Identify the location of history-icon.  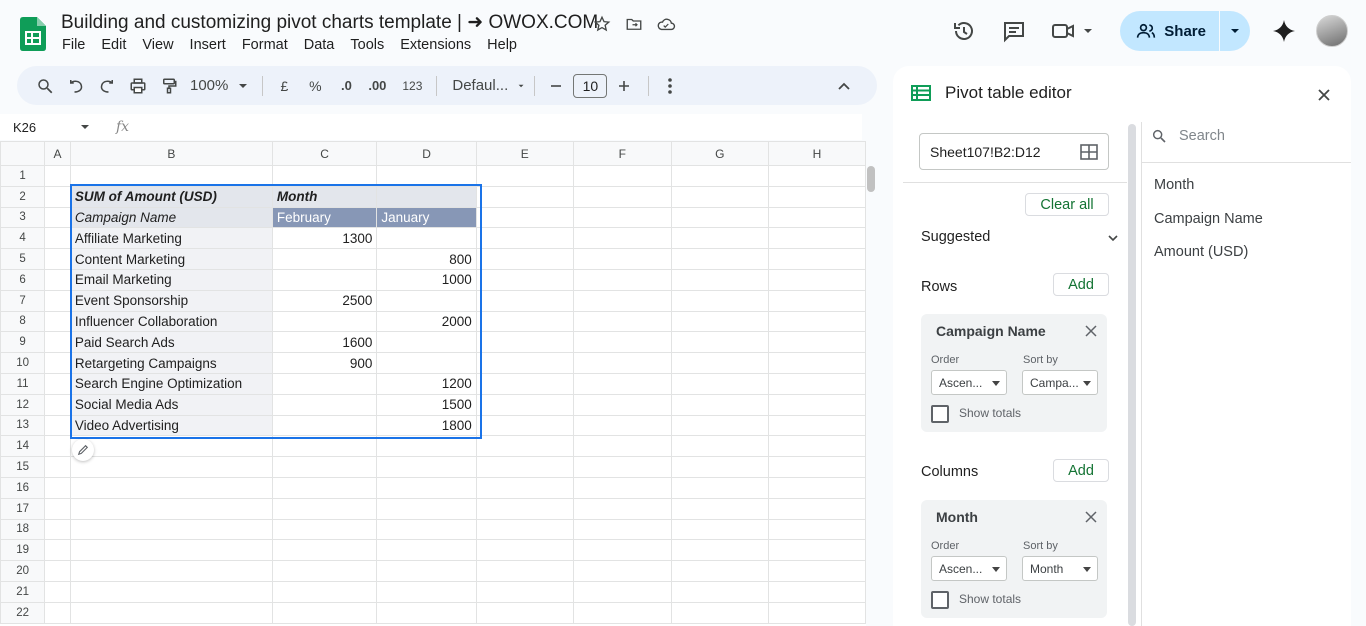
(964, 31).